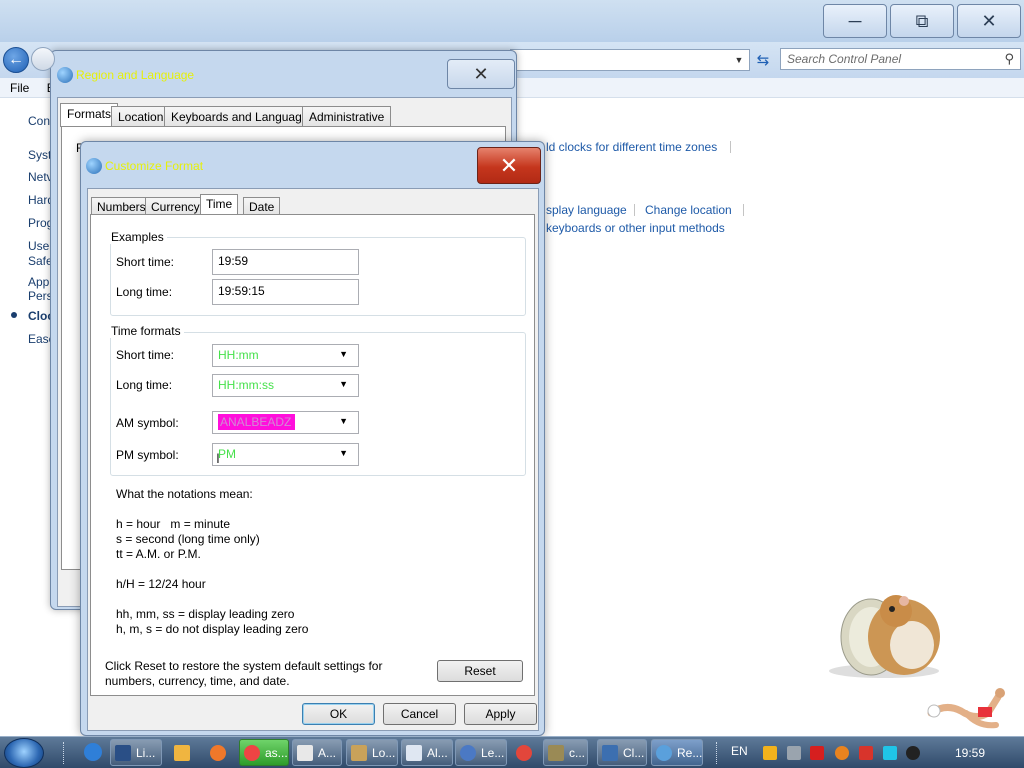  I want to click on tab-currency: Currency, so click(175, 206).